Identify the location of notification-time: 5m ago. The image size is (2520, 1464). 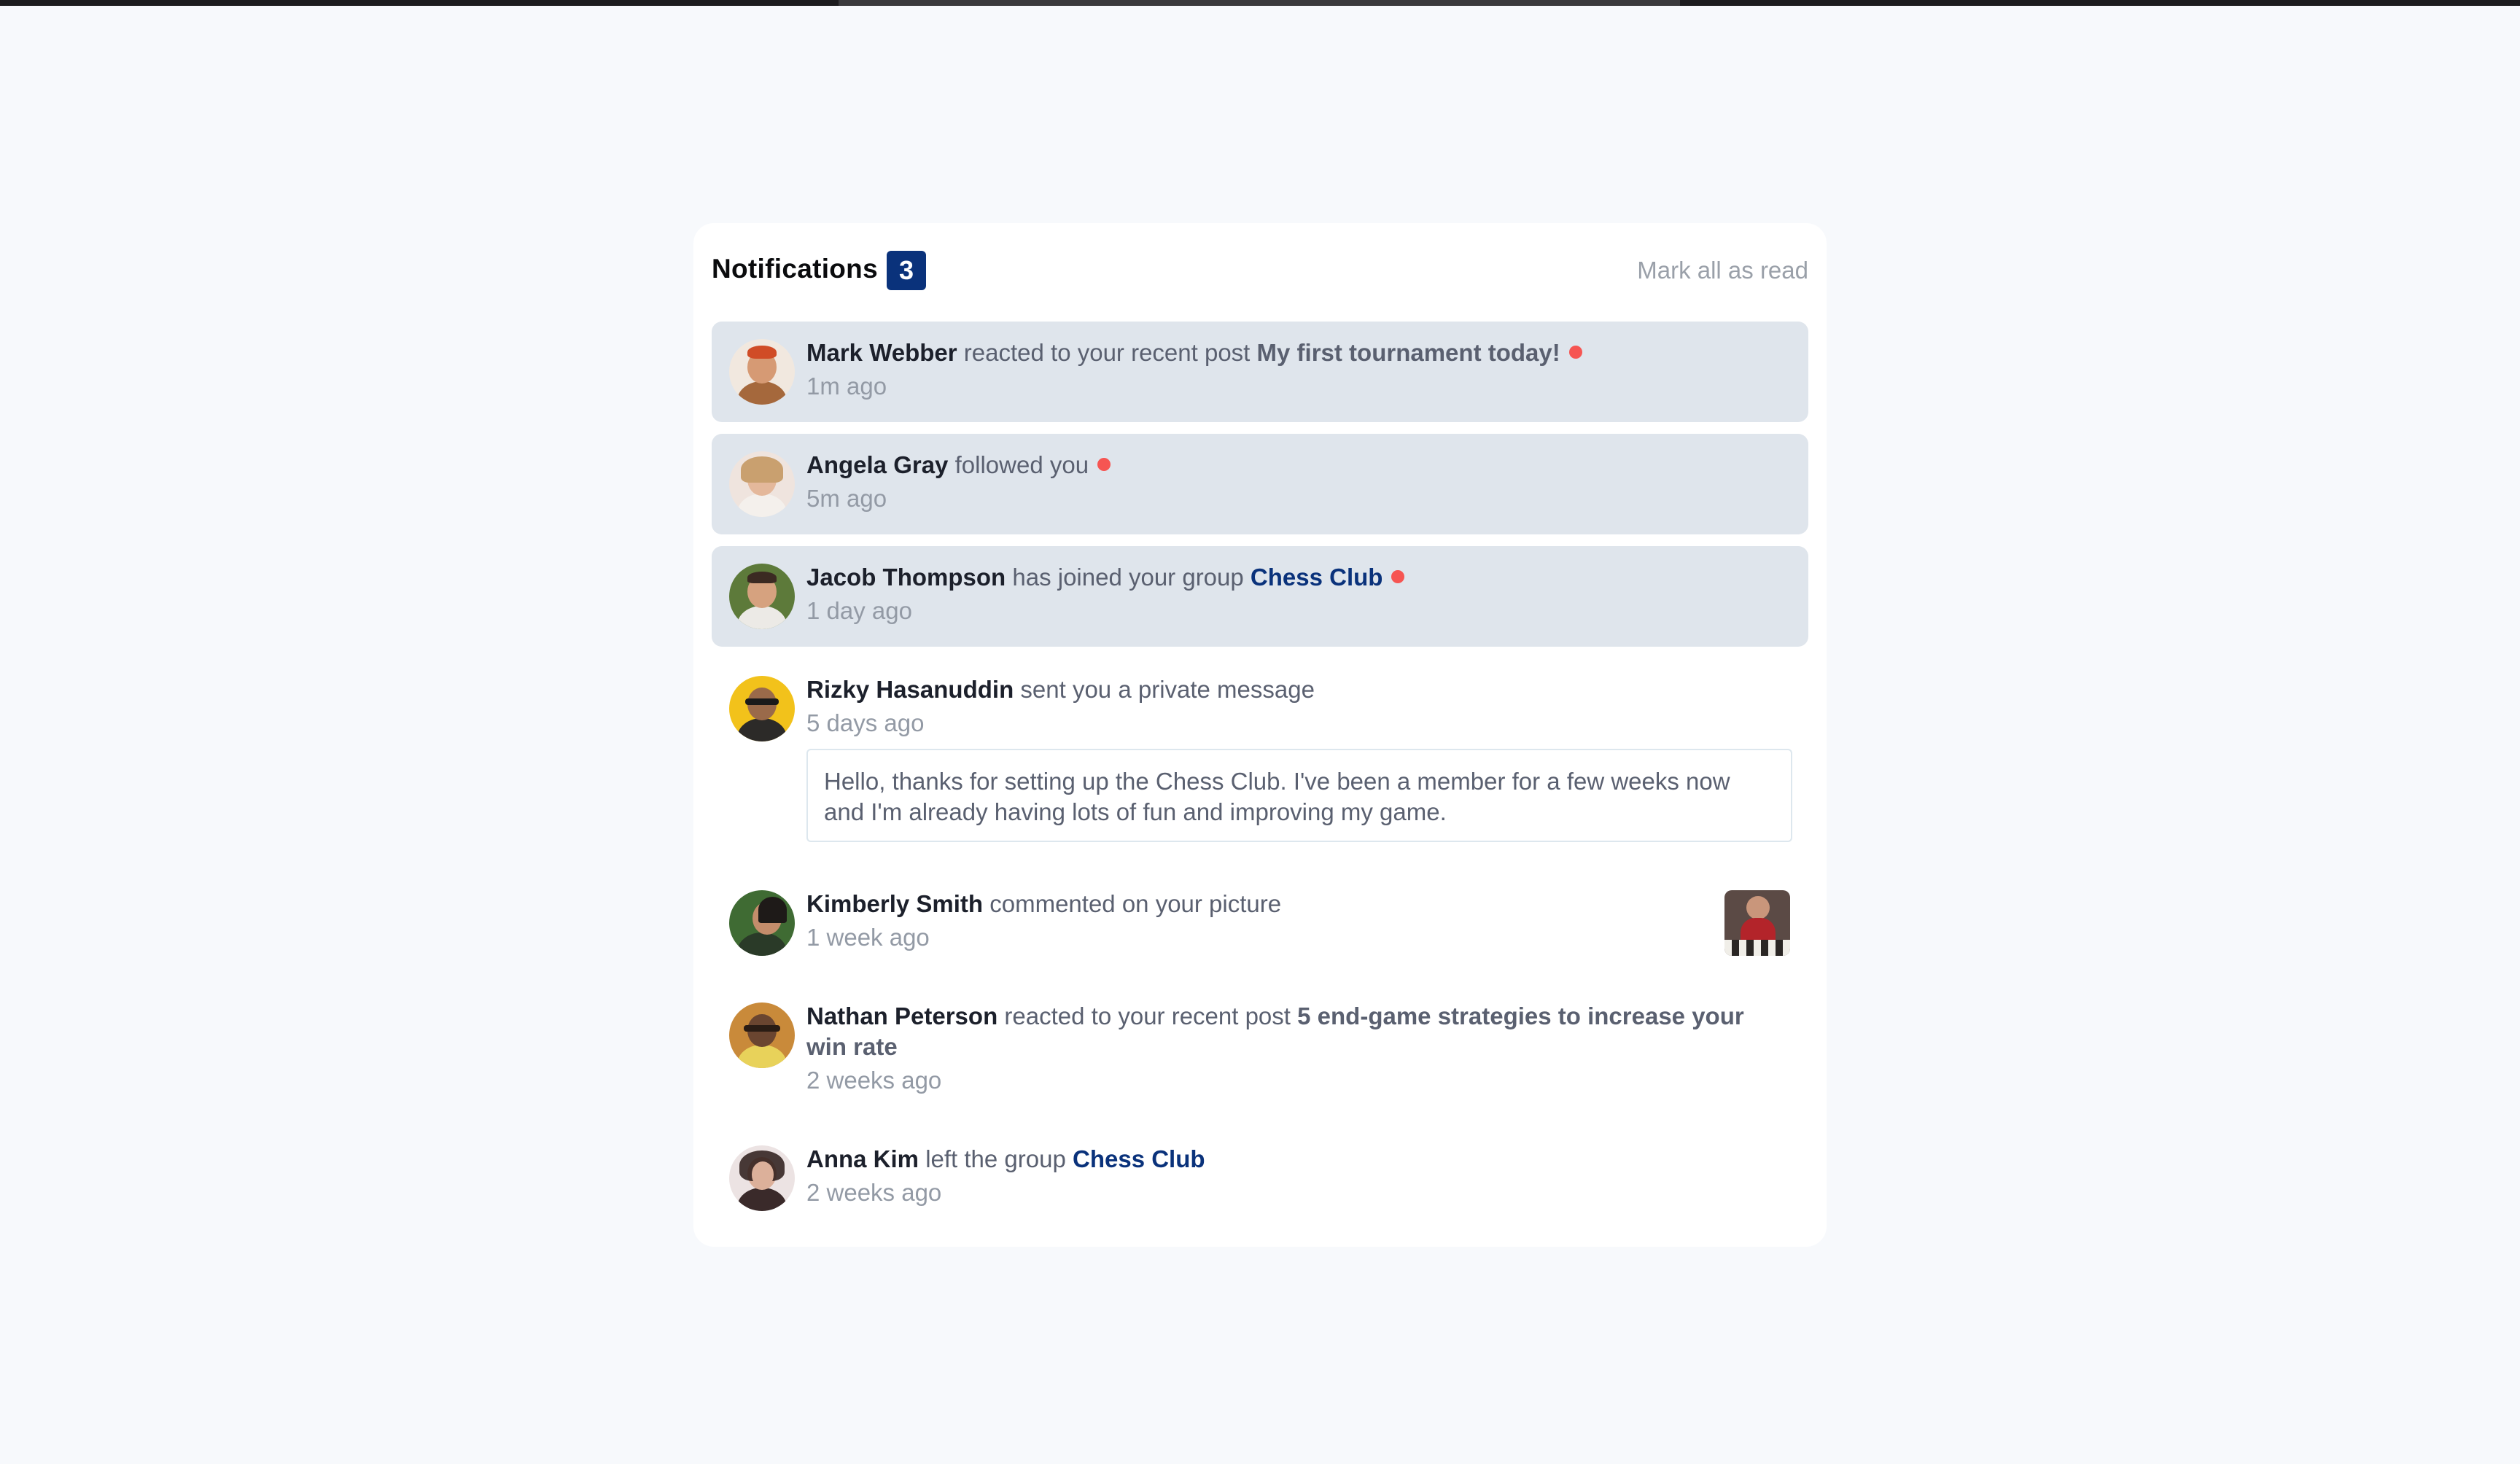
(846, 498).